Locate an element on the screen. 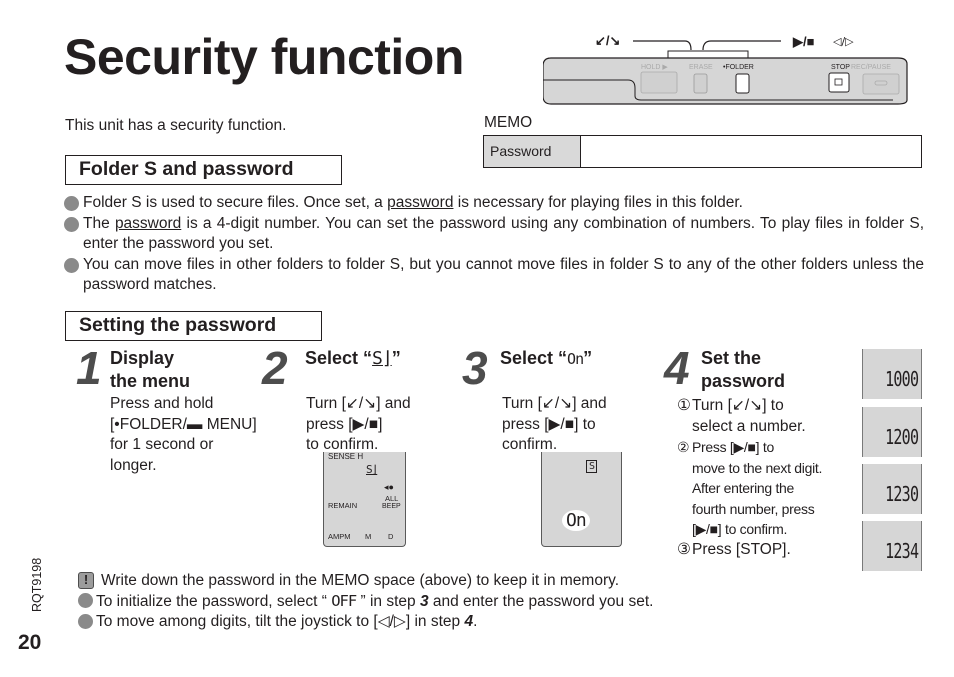  step-4-number: 4 is located at coordinates (677, 368).